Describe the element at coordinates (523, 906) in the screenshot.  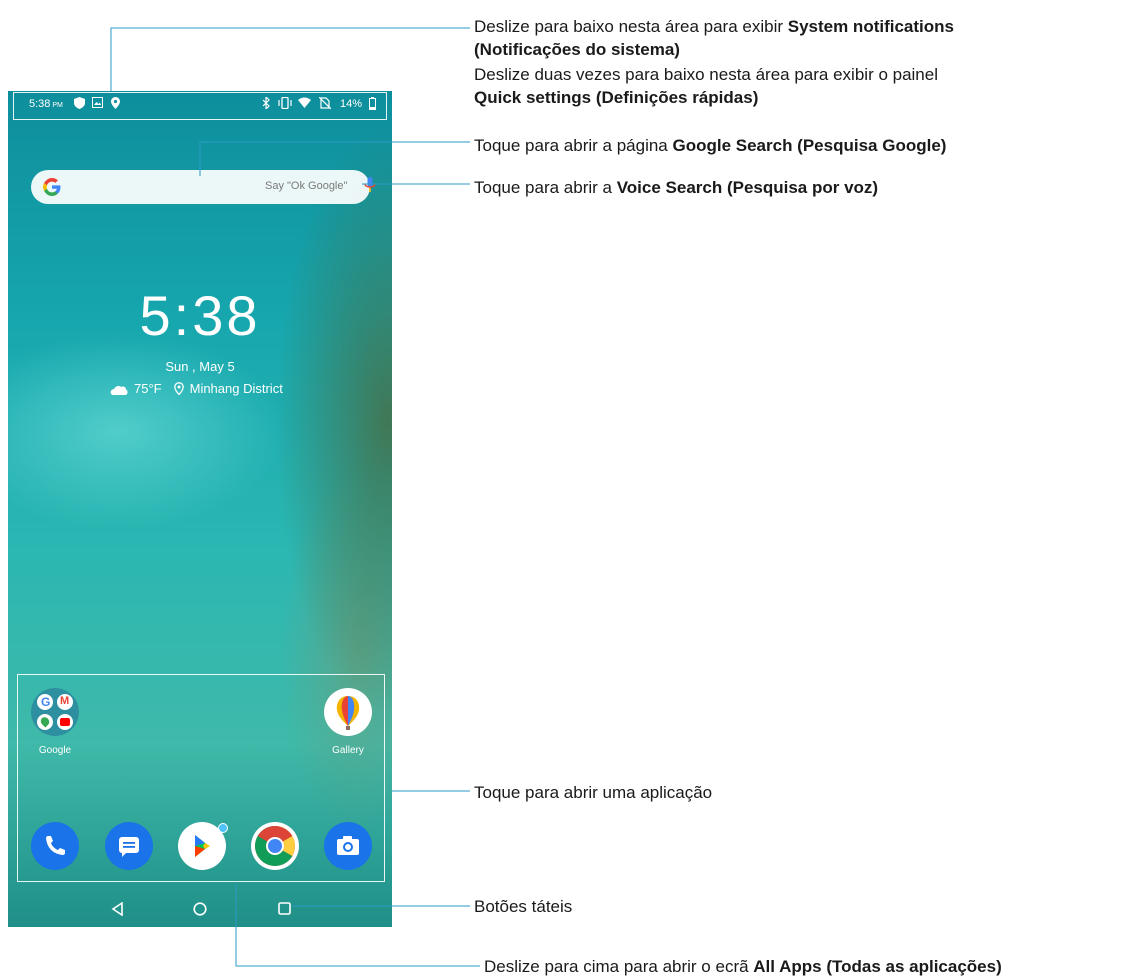
I see `annotation-touch-buttons: Botões táteis` at that location.